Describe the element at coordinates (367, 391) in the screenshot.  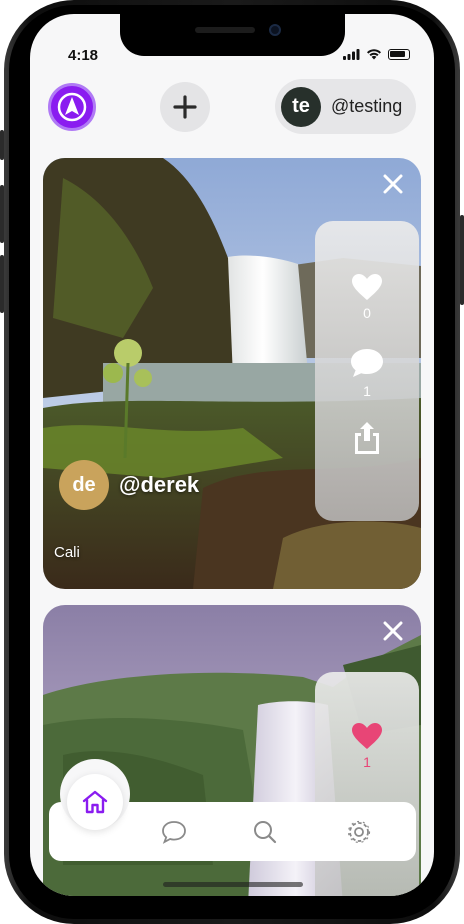
I see `comment-count: 1` at that location.